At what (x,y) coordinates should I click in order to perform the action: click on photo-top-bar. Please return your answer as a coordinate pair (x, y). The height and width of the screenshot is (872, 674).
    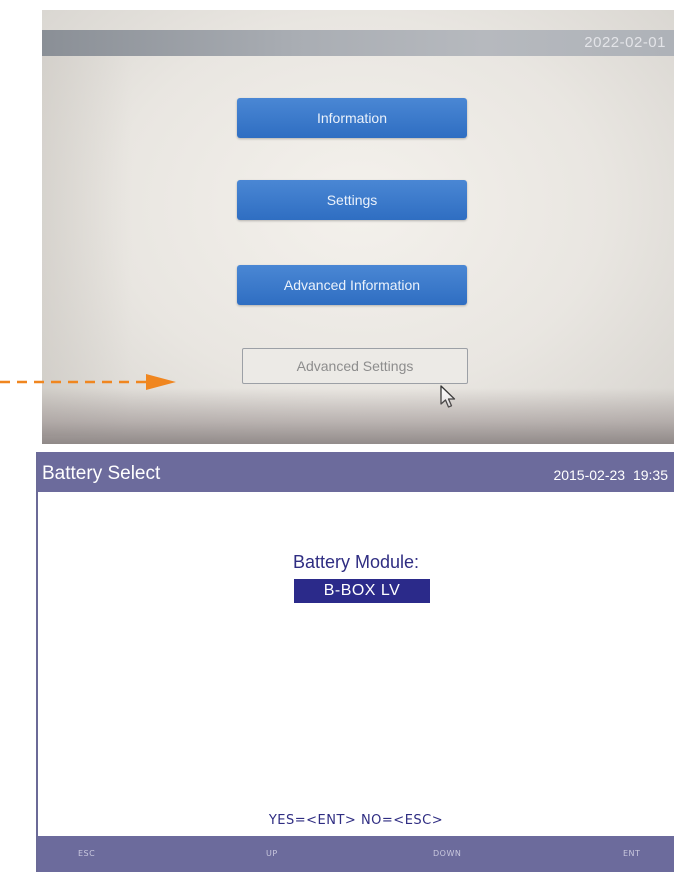
    Looking at the image, I should click on (358, 43).